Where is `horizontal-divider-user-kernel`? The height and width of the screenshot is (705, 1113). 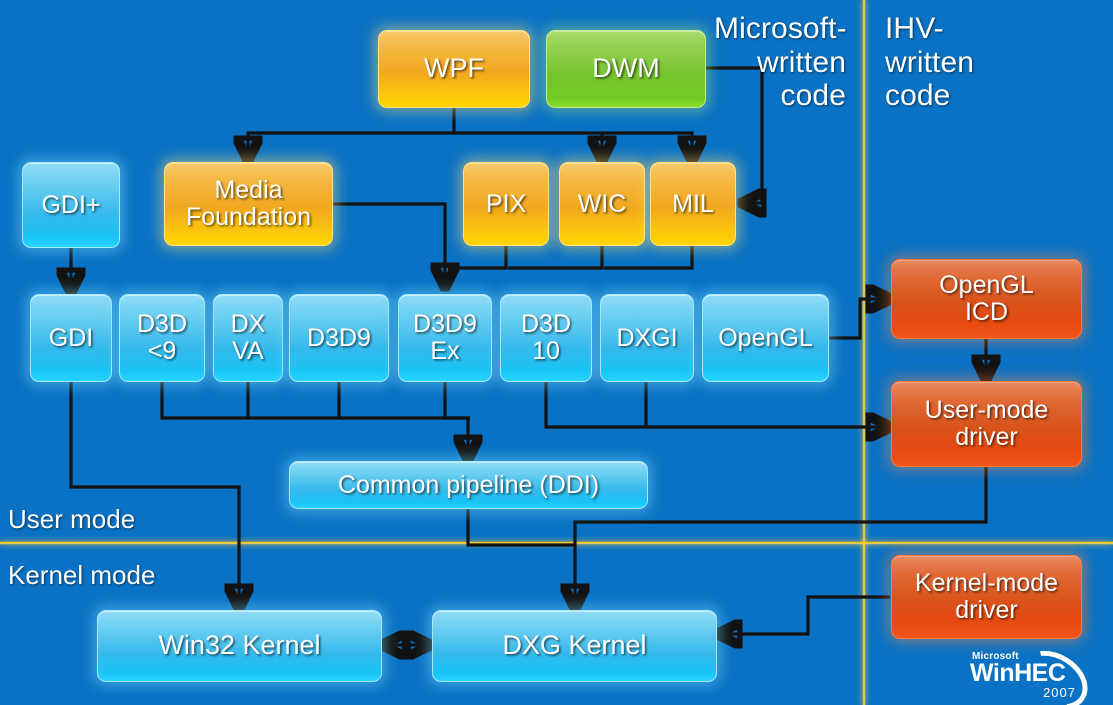 horizontal-divider-user-kernel is located at coordinates (556, 543).